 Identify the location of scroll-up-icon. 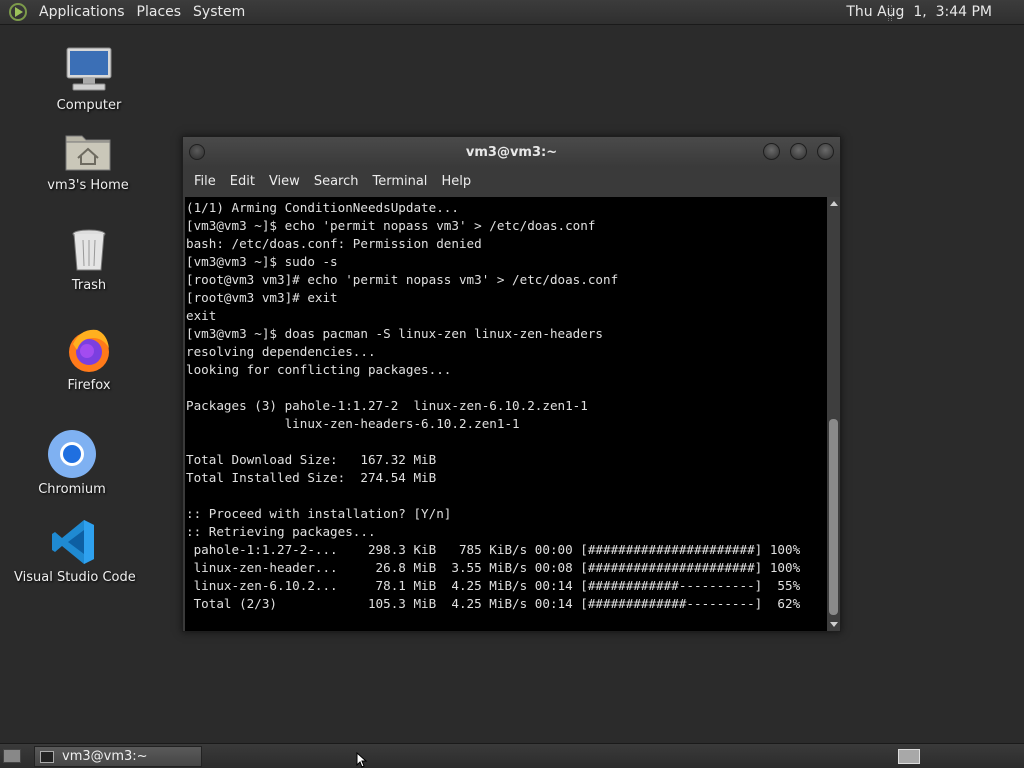
(834, 203).